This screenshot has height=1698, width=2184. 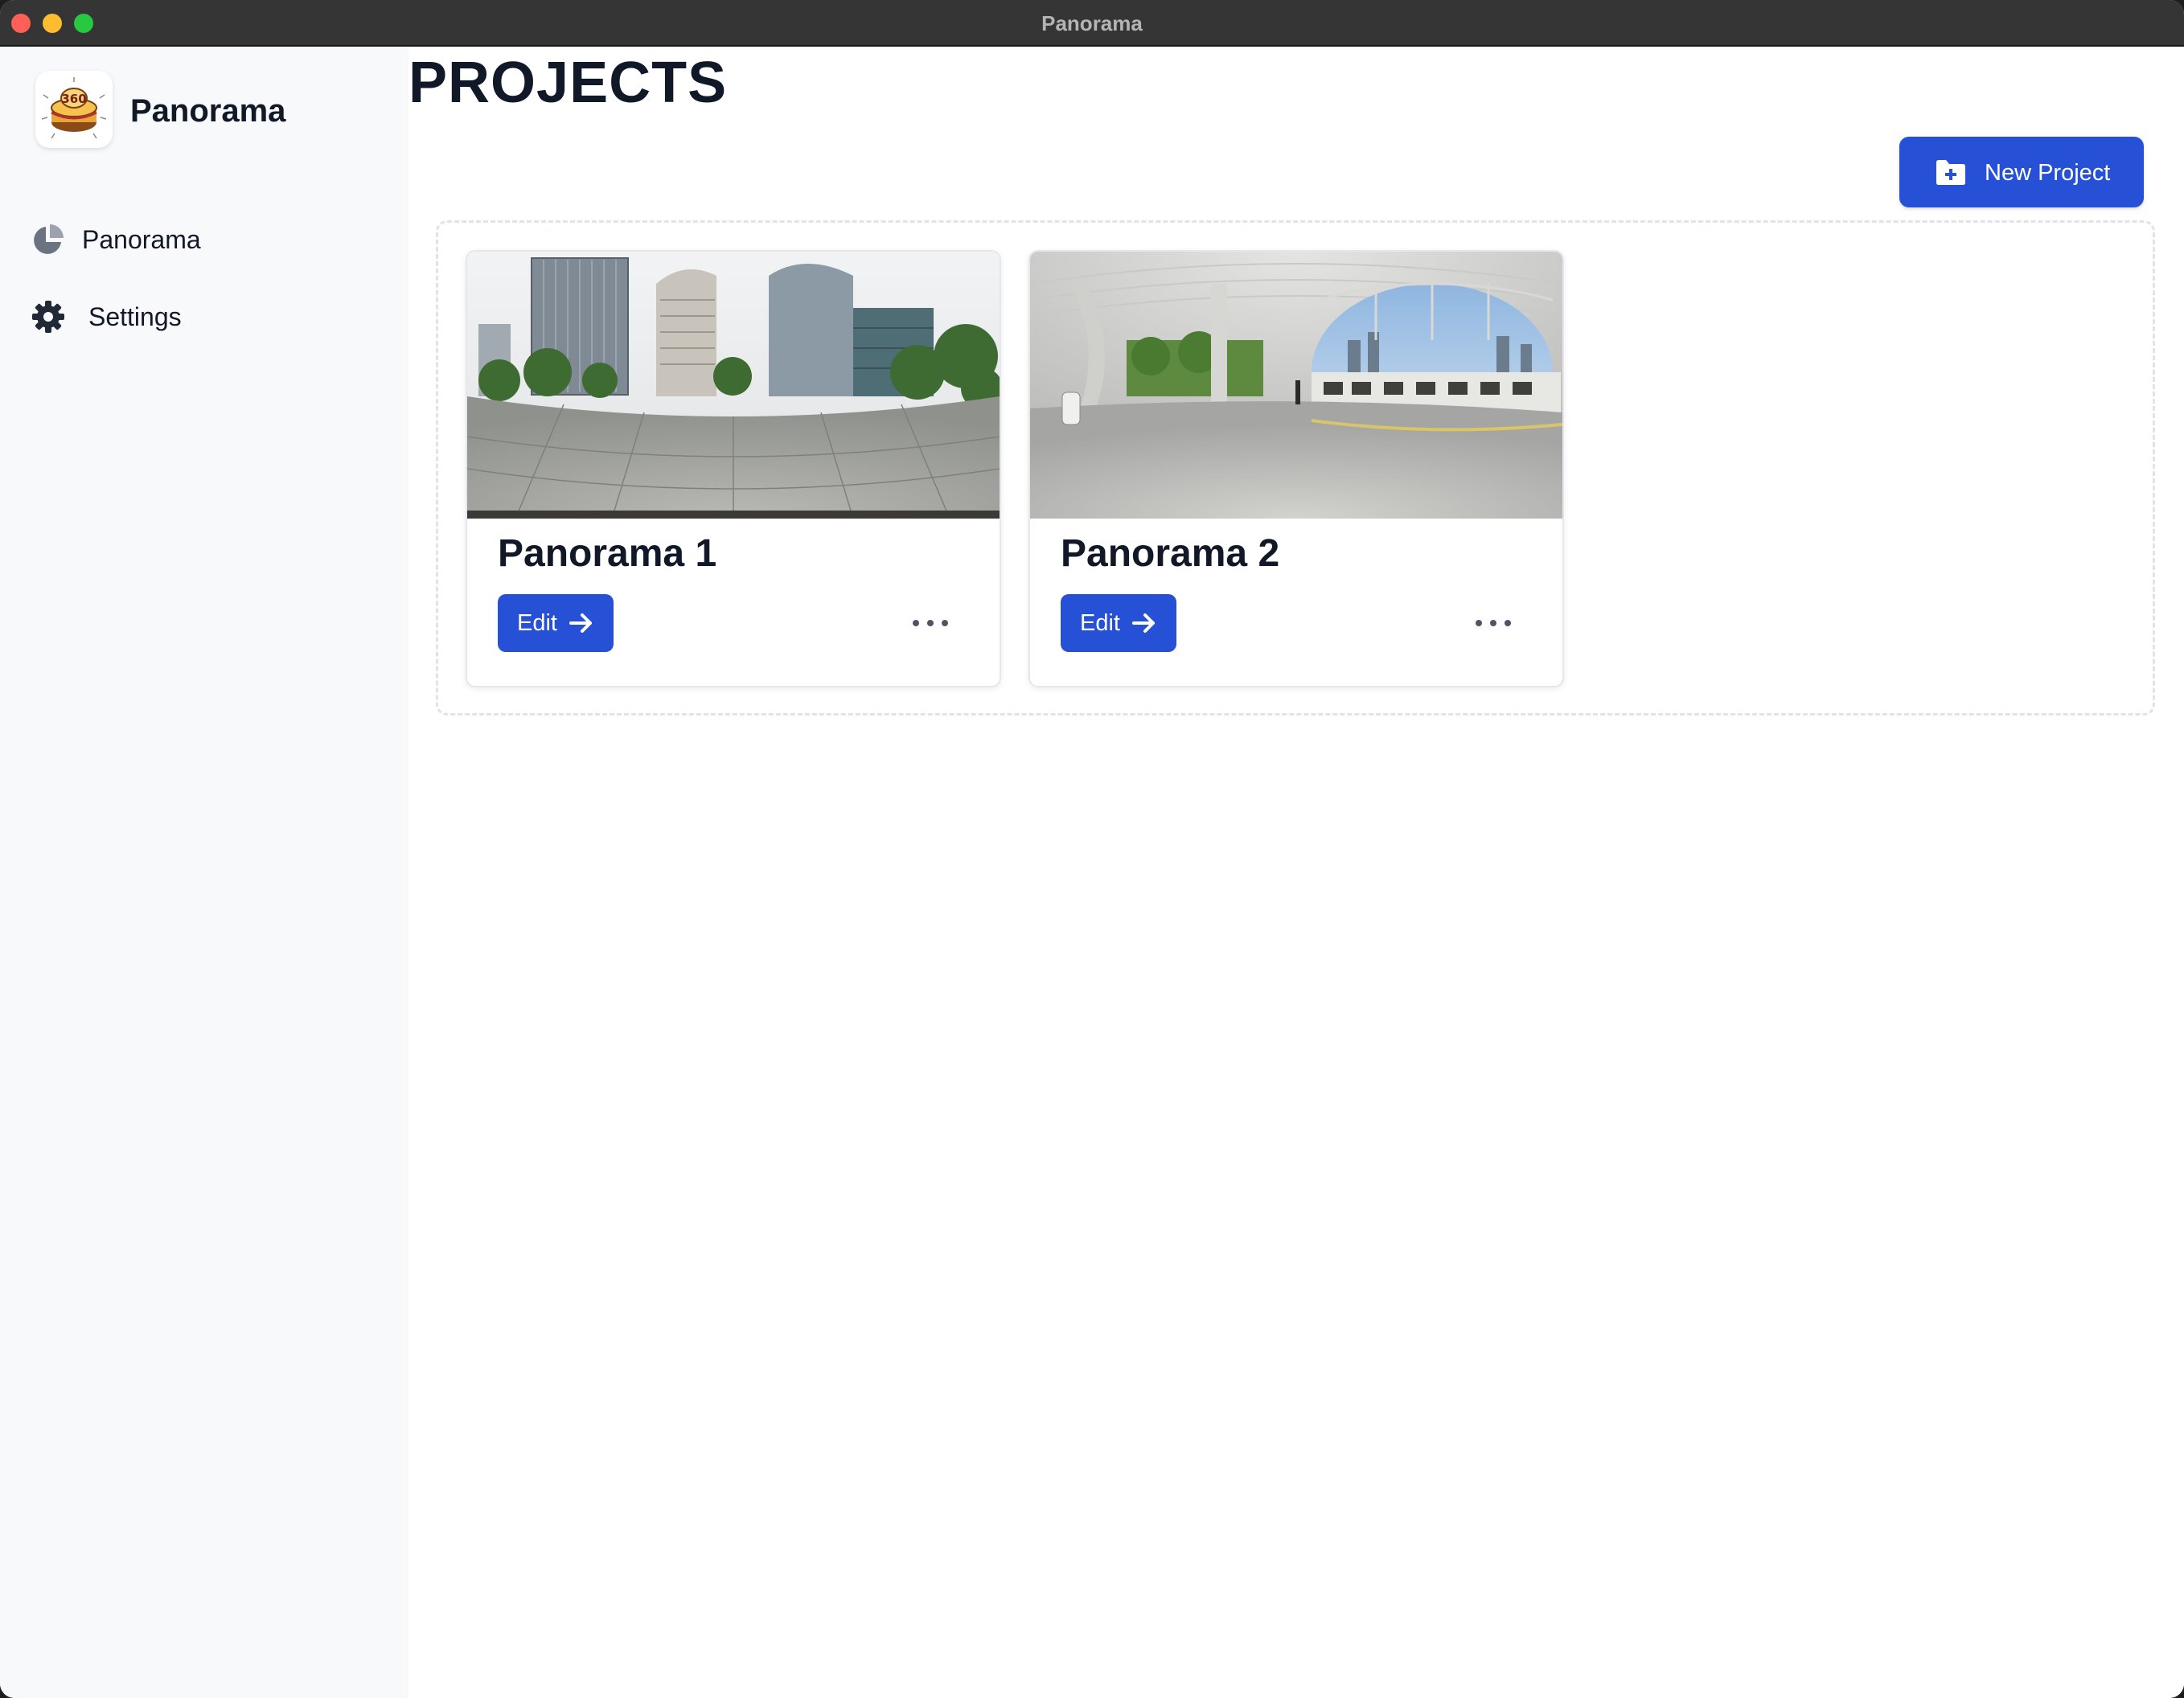 I want to click on pie-chart-icon, so click(x=49, y=239).